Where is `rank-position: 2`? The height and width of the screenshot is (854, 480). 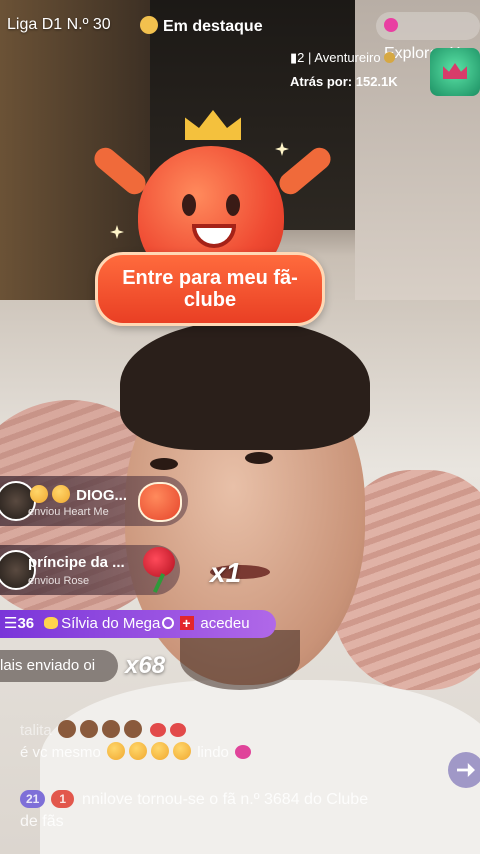 rank-position: 2 is located at coordinates (301, 57).